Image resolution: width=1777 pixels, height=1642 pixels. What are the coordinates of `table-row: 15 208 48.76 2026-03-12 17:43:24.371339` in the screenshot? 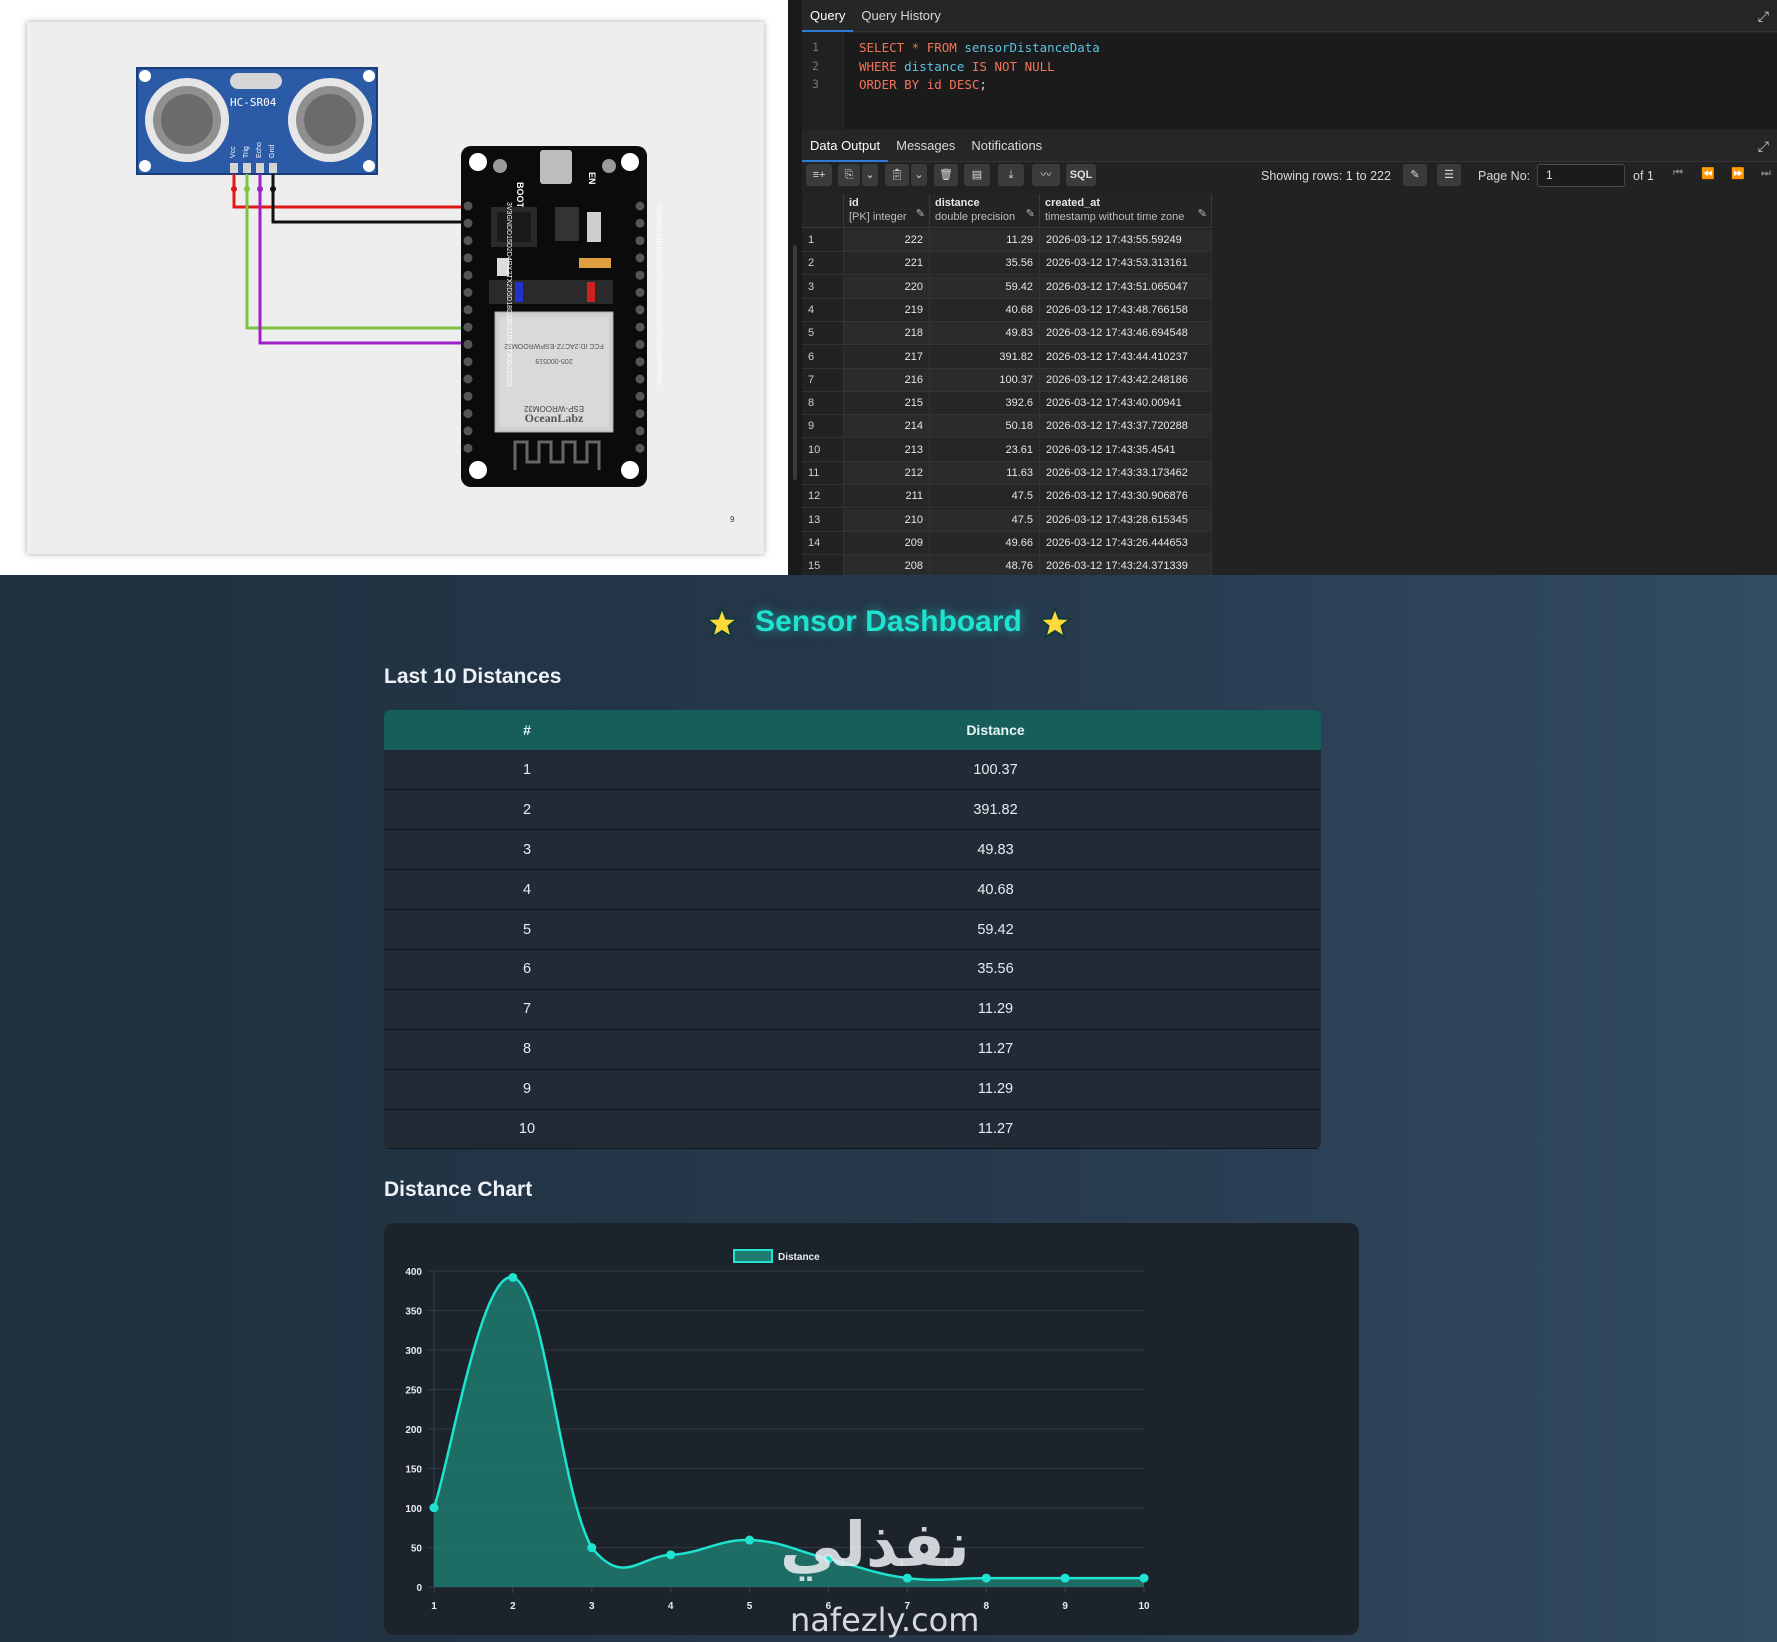 It's located at (1007, 565).